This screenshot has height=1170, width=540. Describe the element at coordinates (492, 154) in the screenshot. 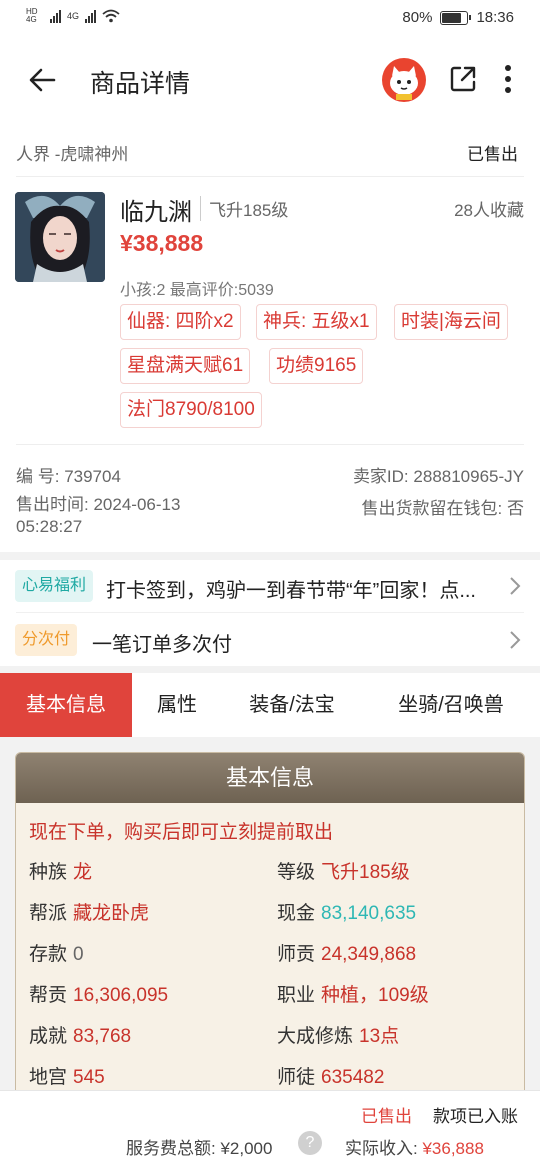

I see `sale-status: 已售出` at that location.